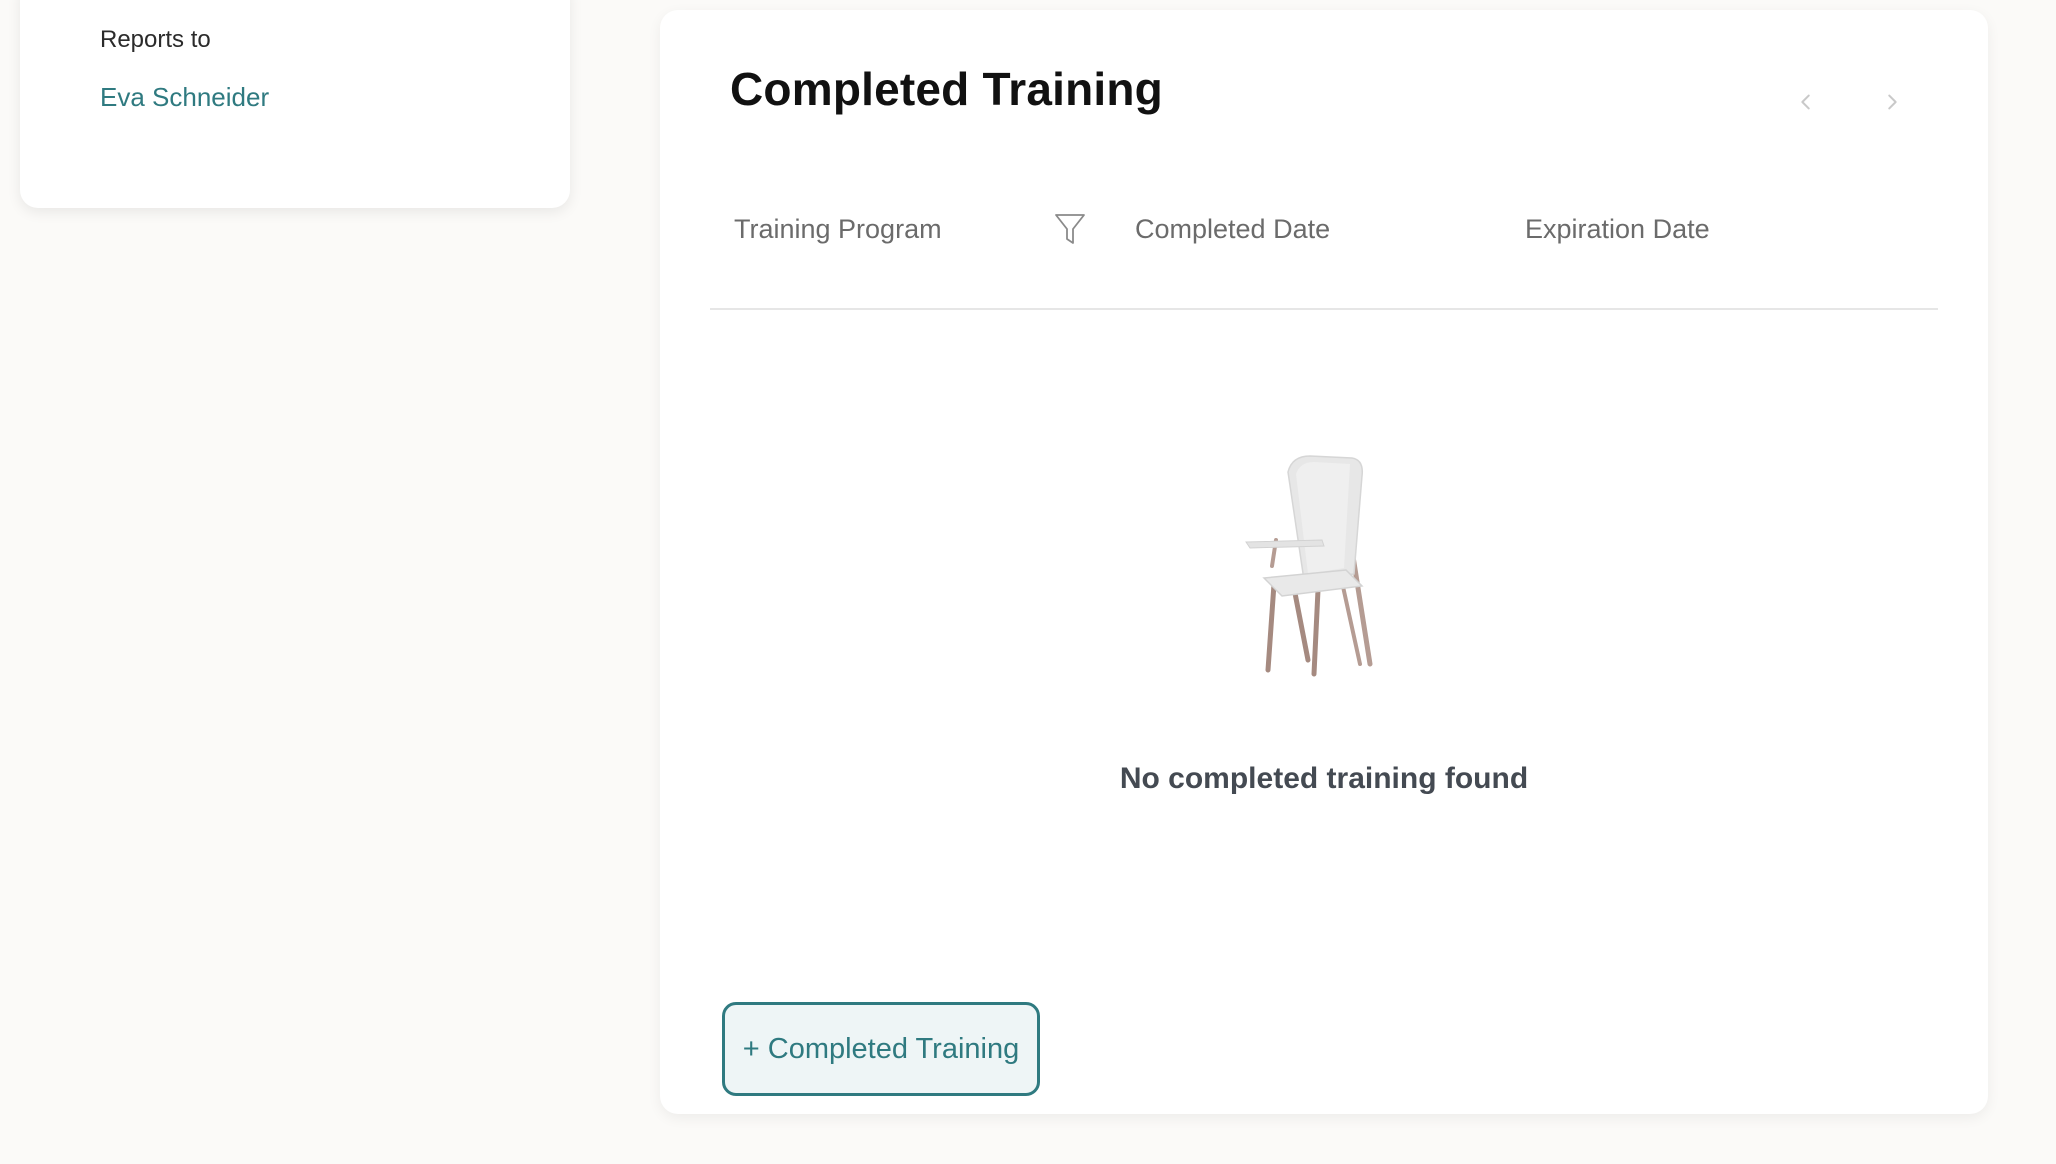 Image resolution: width=2056 pixels, height=1164 pixels. What do you see at coordinates (184, 97) in the screenshot?
I see `manager-name-link: Eva Schneider` at bounding box center [184, 97].